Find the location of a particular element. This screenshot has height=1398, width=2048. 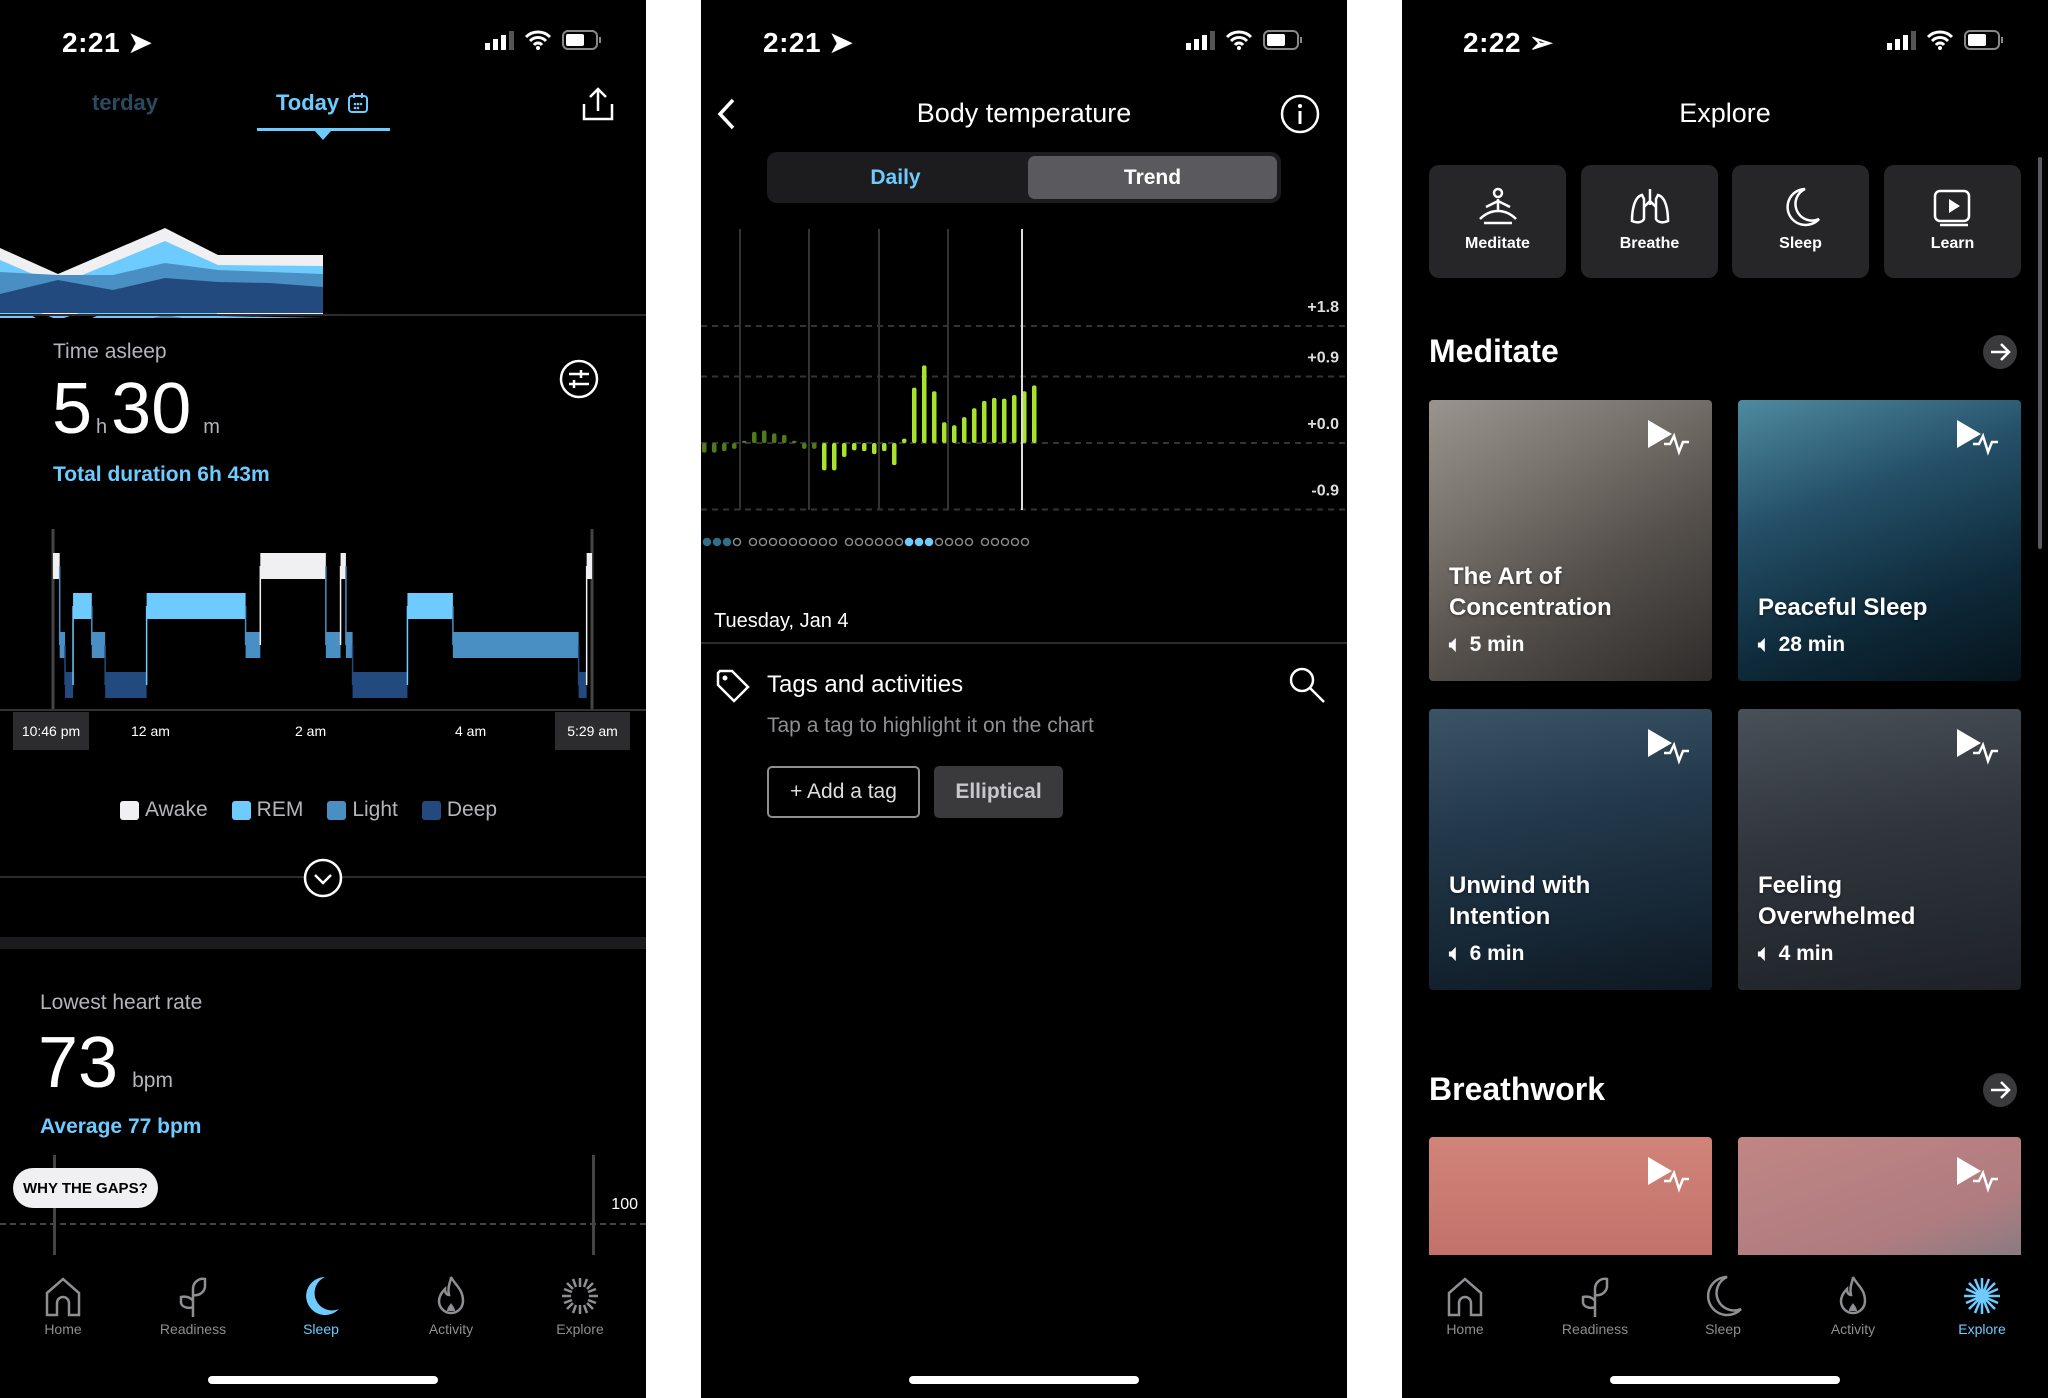

audio-icon: 🔈︎ is located at coordinates (1764, 953).